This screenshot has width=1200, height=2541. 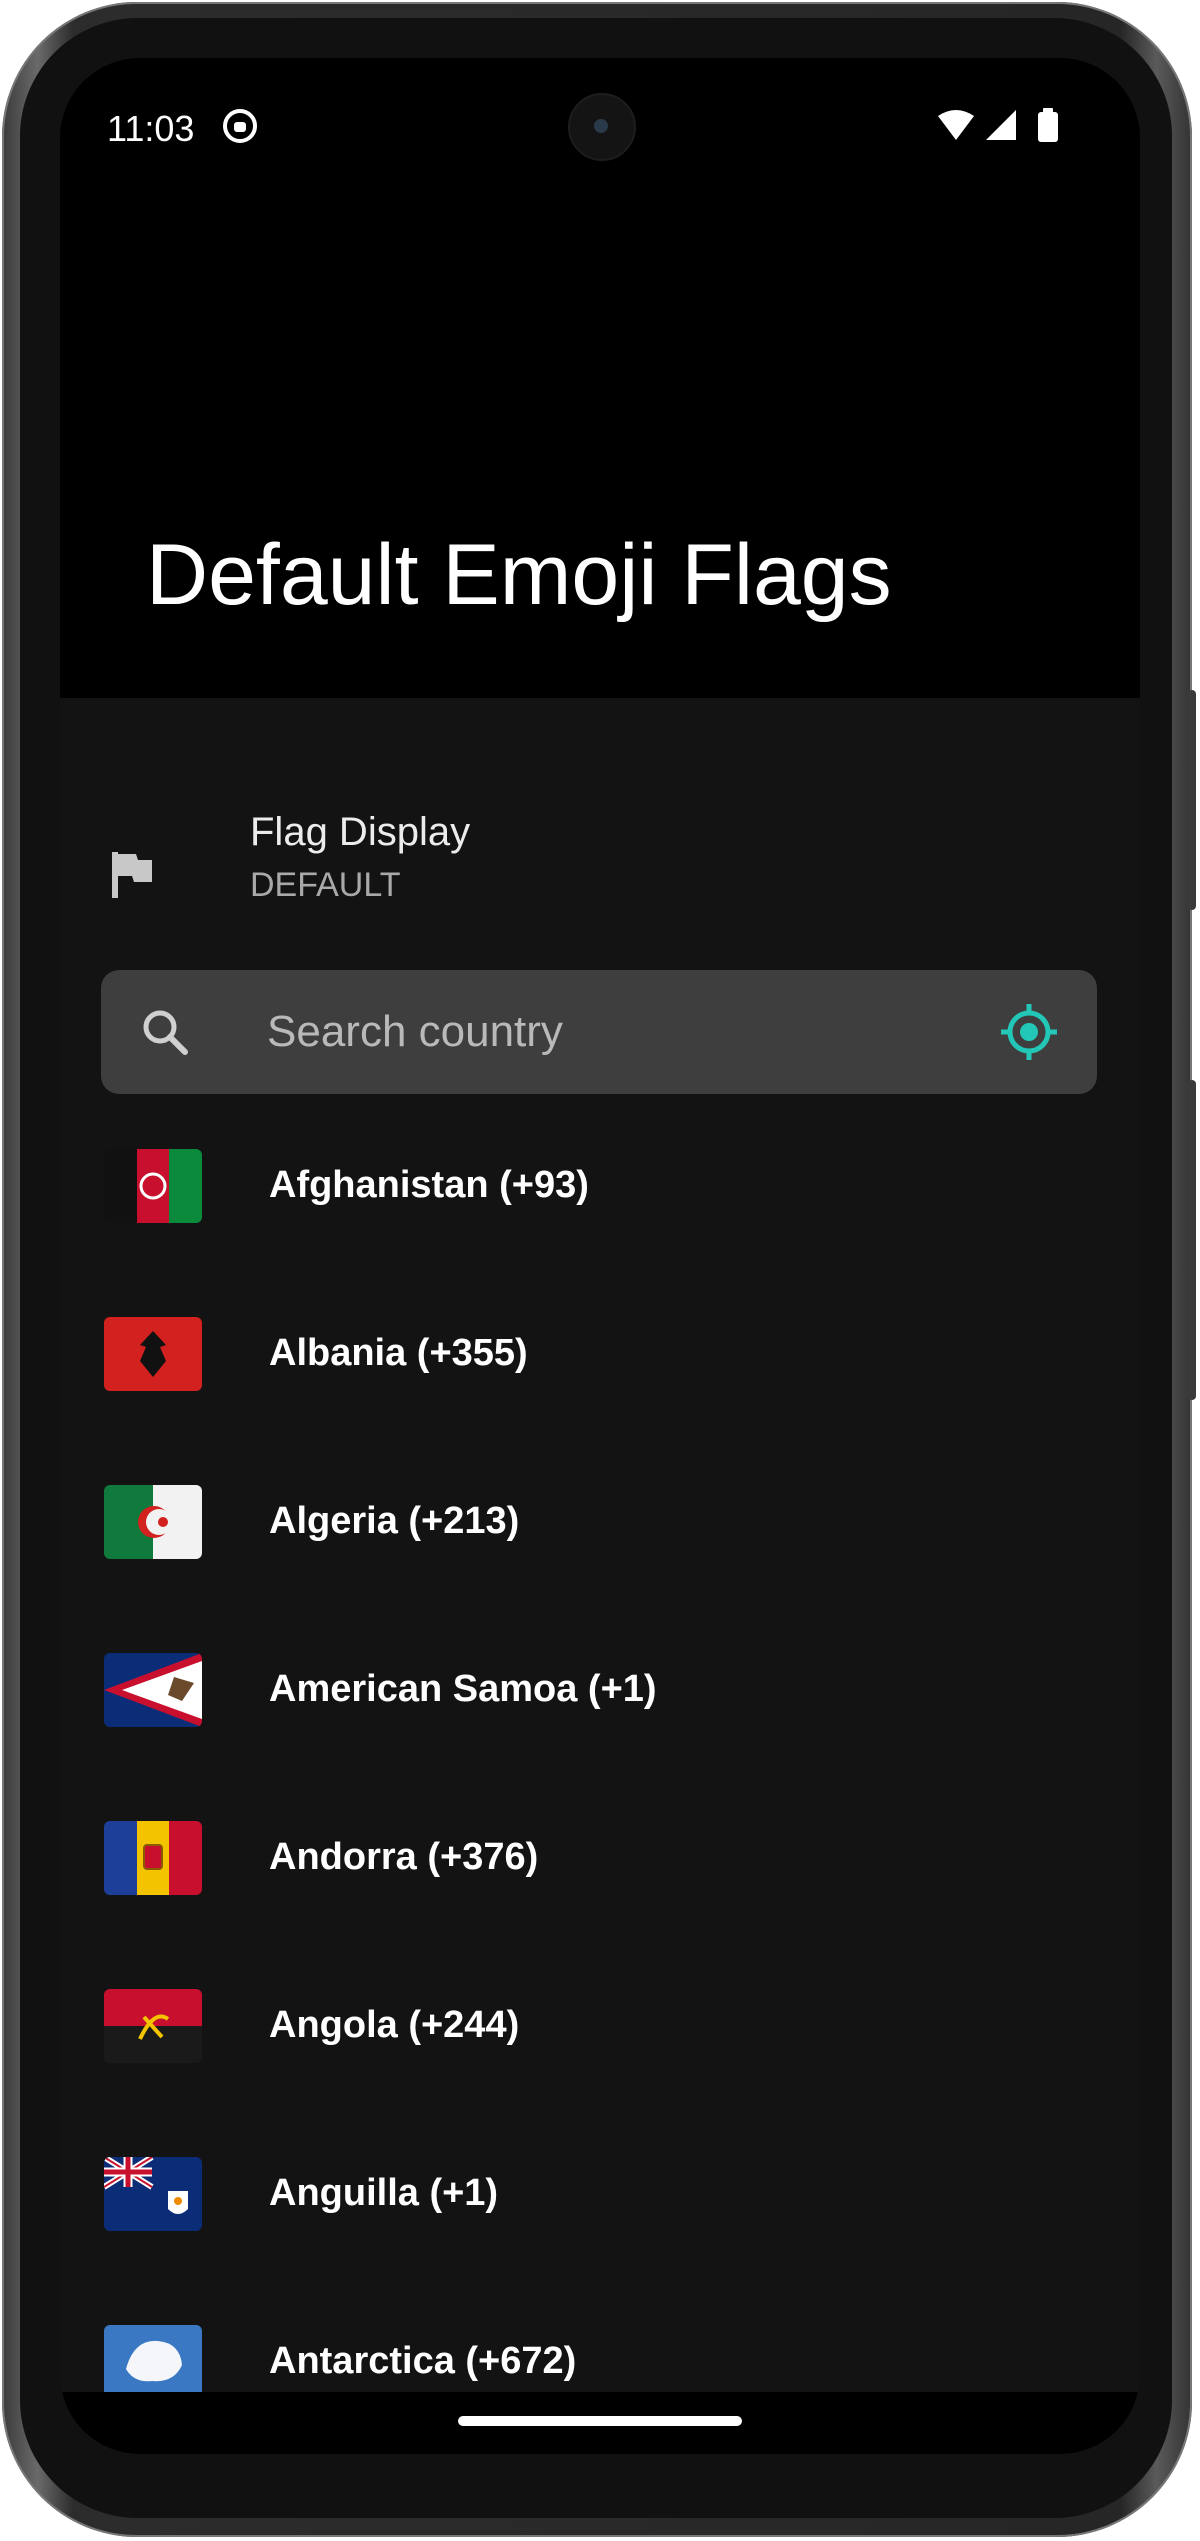 What do you see at coordinates (1192, 800) in the screenshot?
I see `volume-button` at bounding box center [1192, 800].